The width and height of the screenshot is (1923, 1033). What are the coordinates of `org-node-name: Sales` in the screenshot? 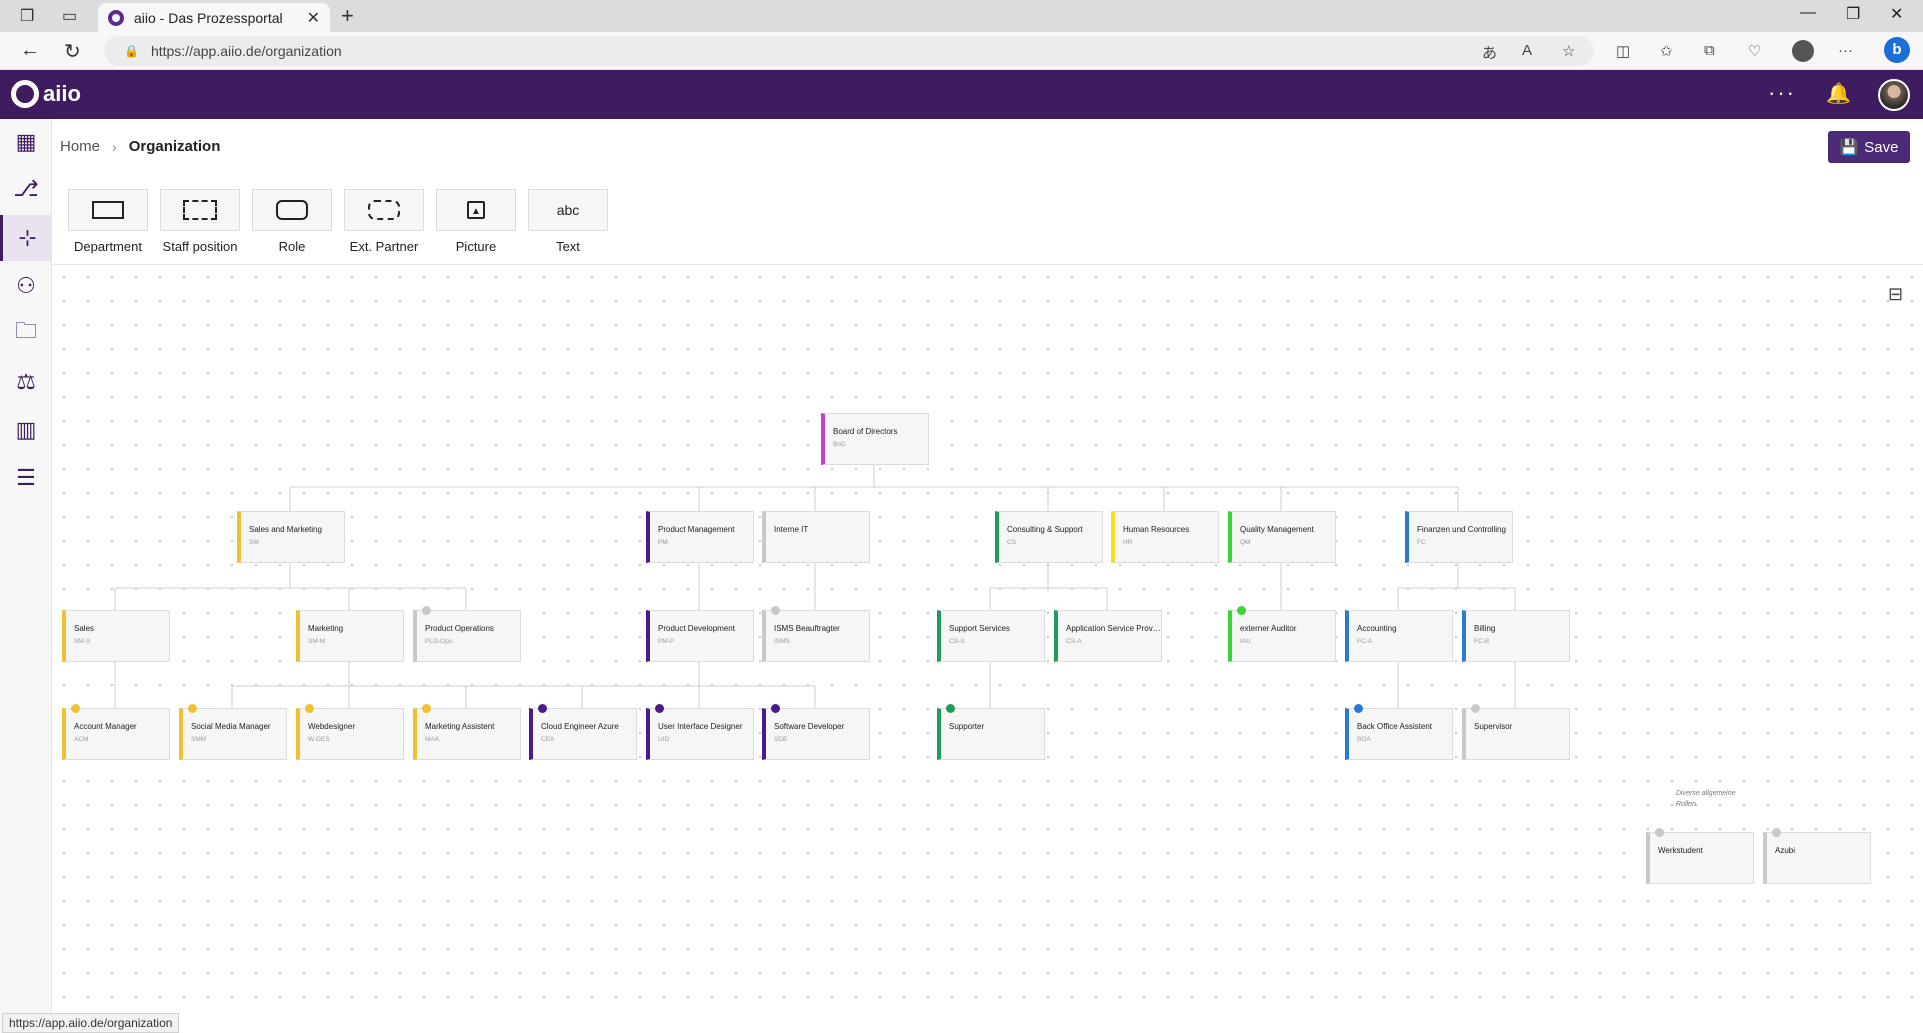 It's located at (84, 628).